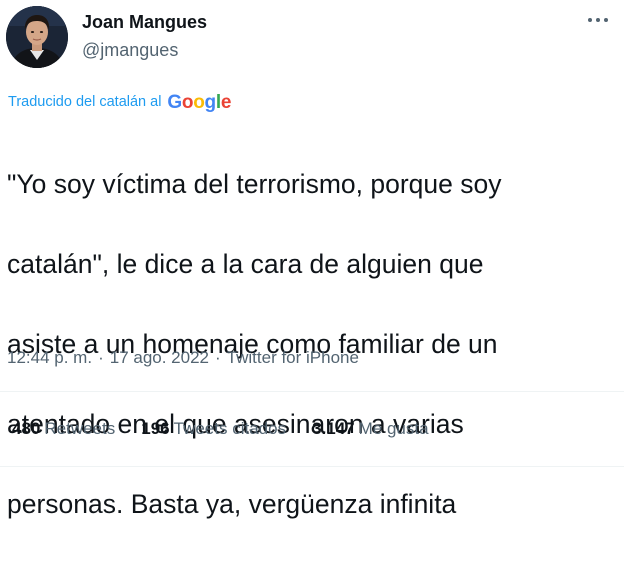 The image size is (624, 564). Describe the element at coordinates (85, 102) in the screenshot. I see `translation-label: Traducido del catalán al` at that location.